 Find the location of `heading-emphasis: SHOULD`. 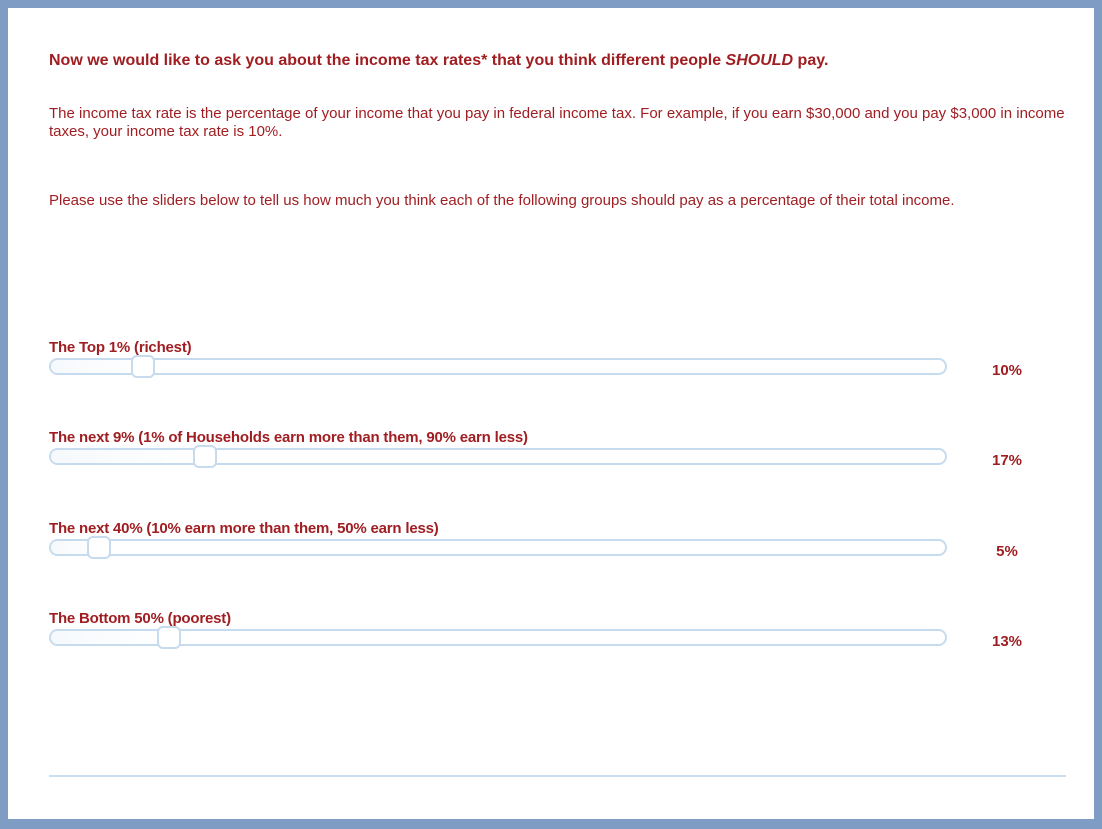

heading-emphasis: SHOULD is located at coordinates (759, 60).